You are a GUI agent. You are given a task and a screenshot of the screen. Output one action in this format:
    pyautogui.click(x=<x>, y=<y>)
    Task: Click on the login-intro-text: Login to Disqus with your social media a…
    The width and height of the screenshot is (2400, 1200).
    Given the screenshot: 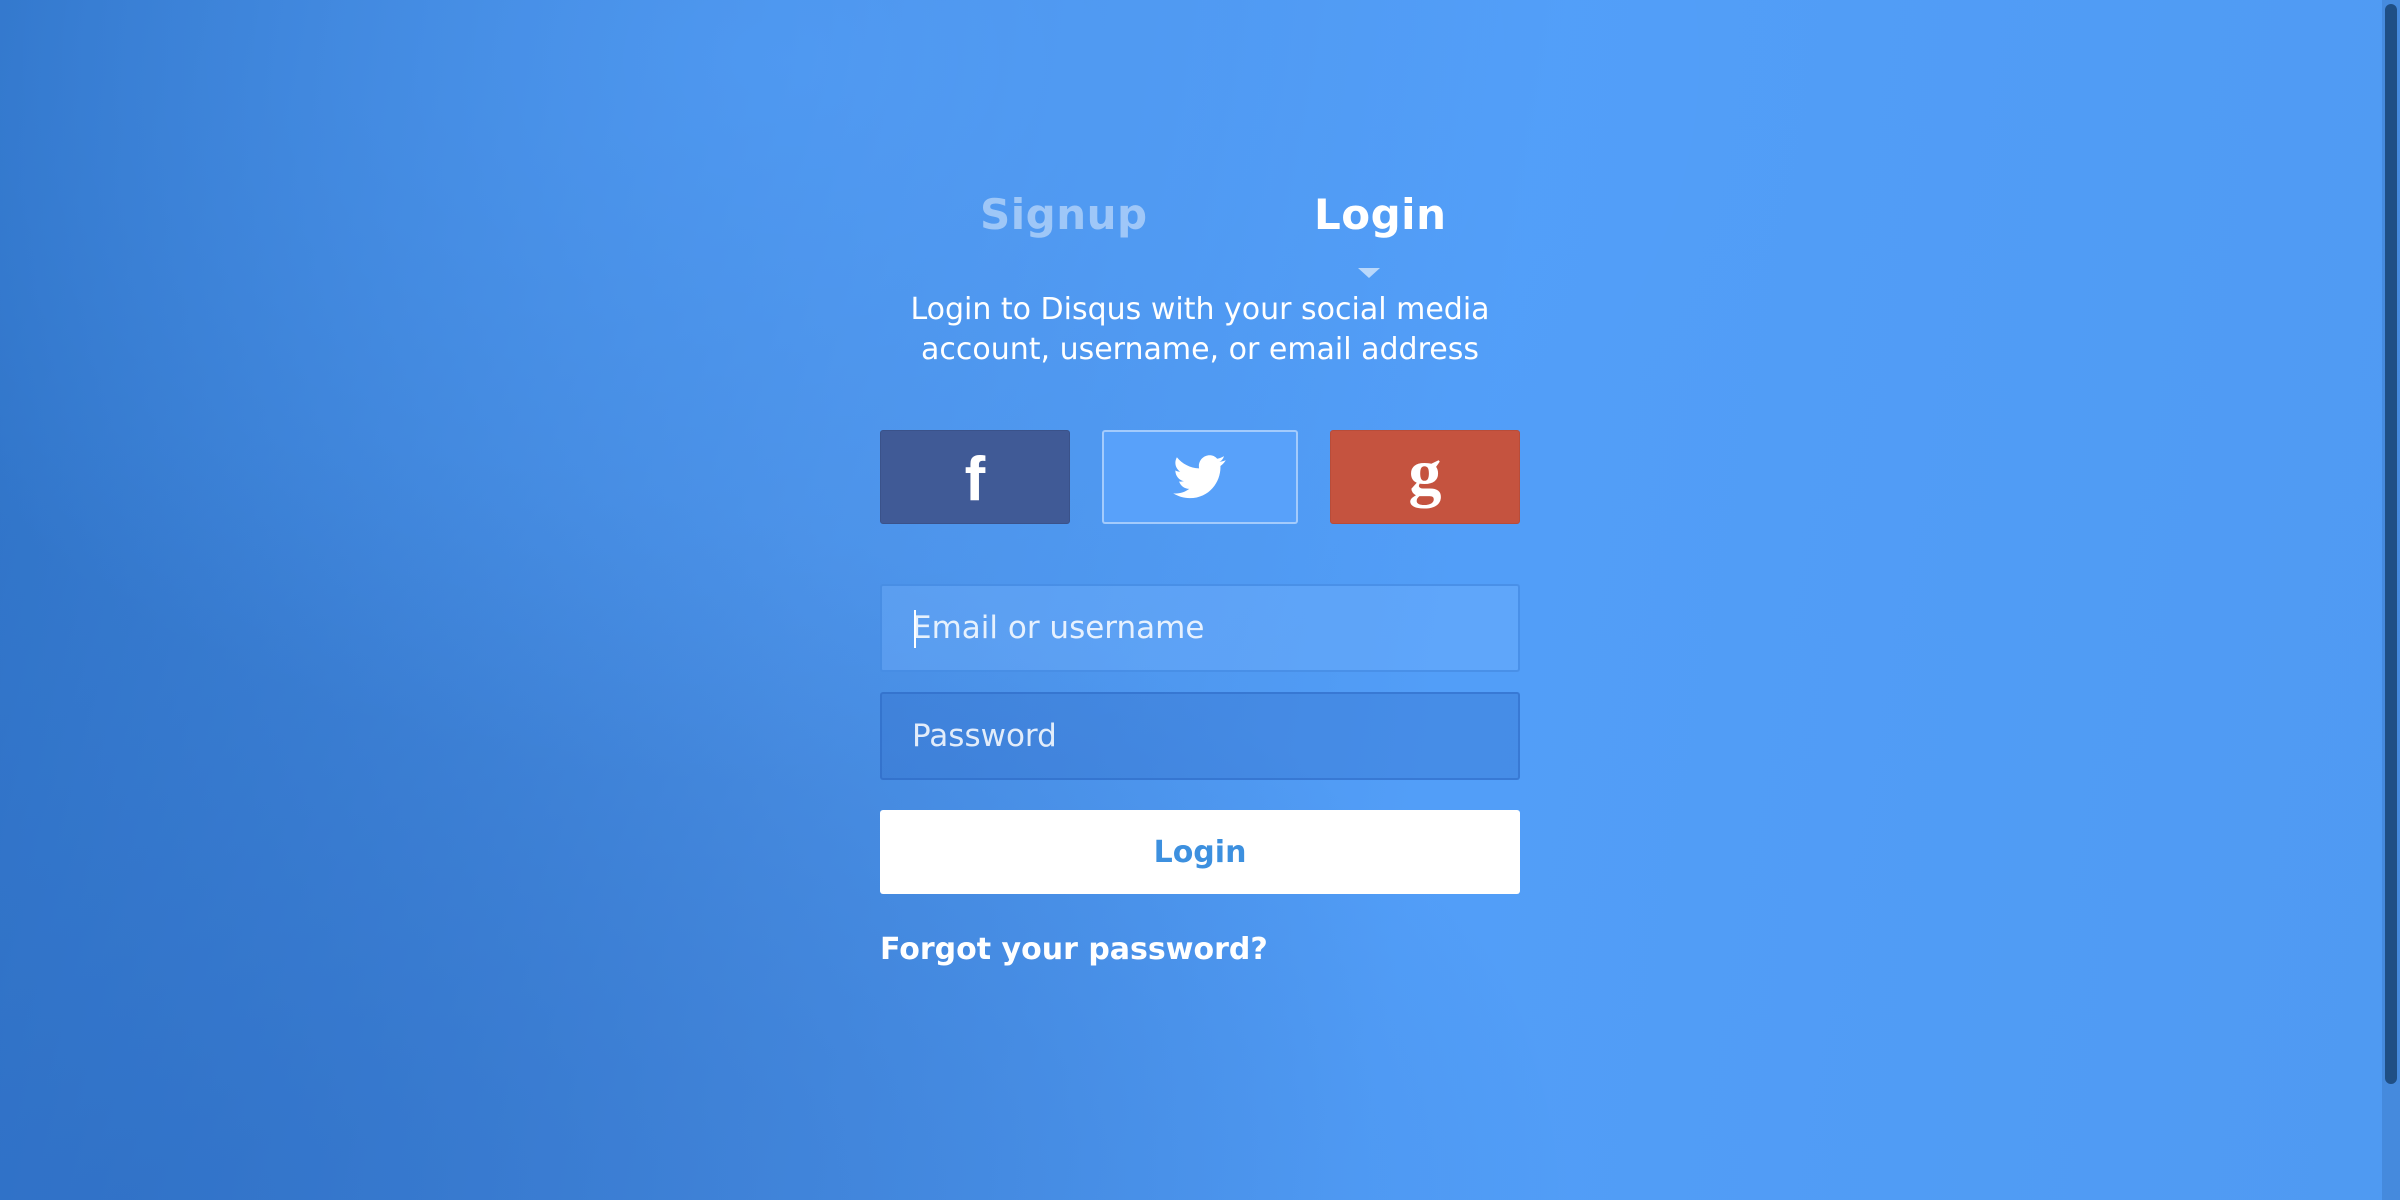 What is the action you would take?
    pyautogui.click(x=1200, y=330)
    